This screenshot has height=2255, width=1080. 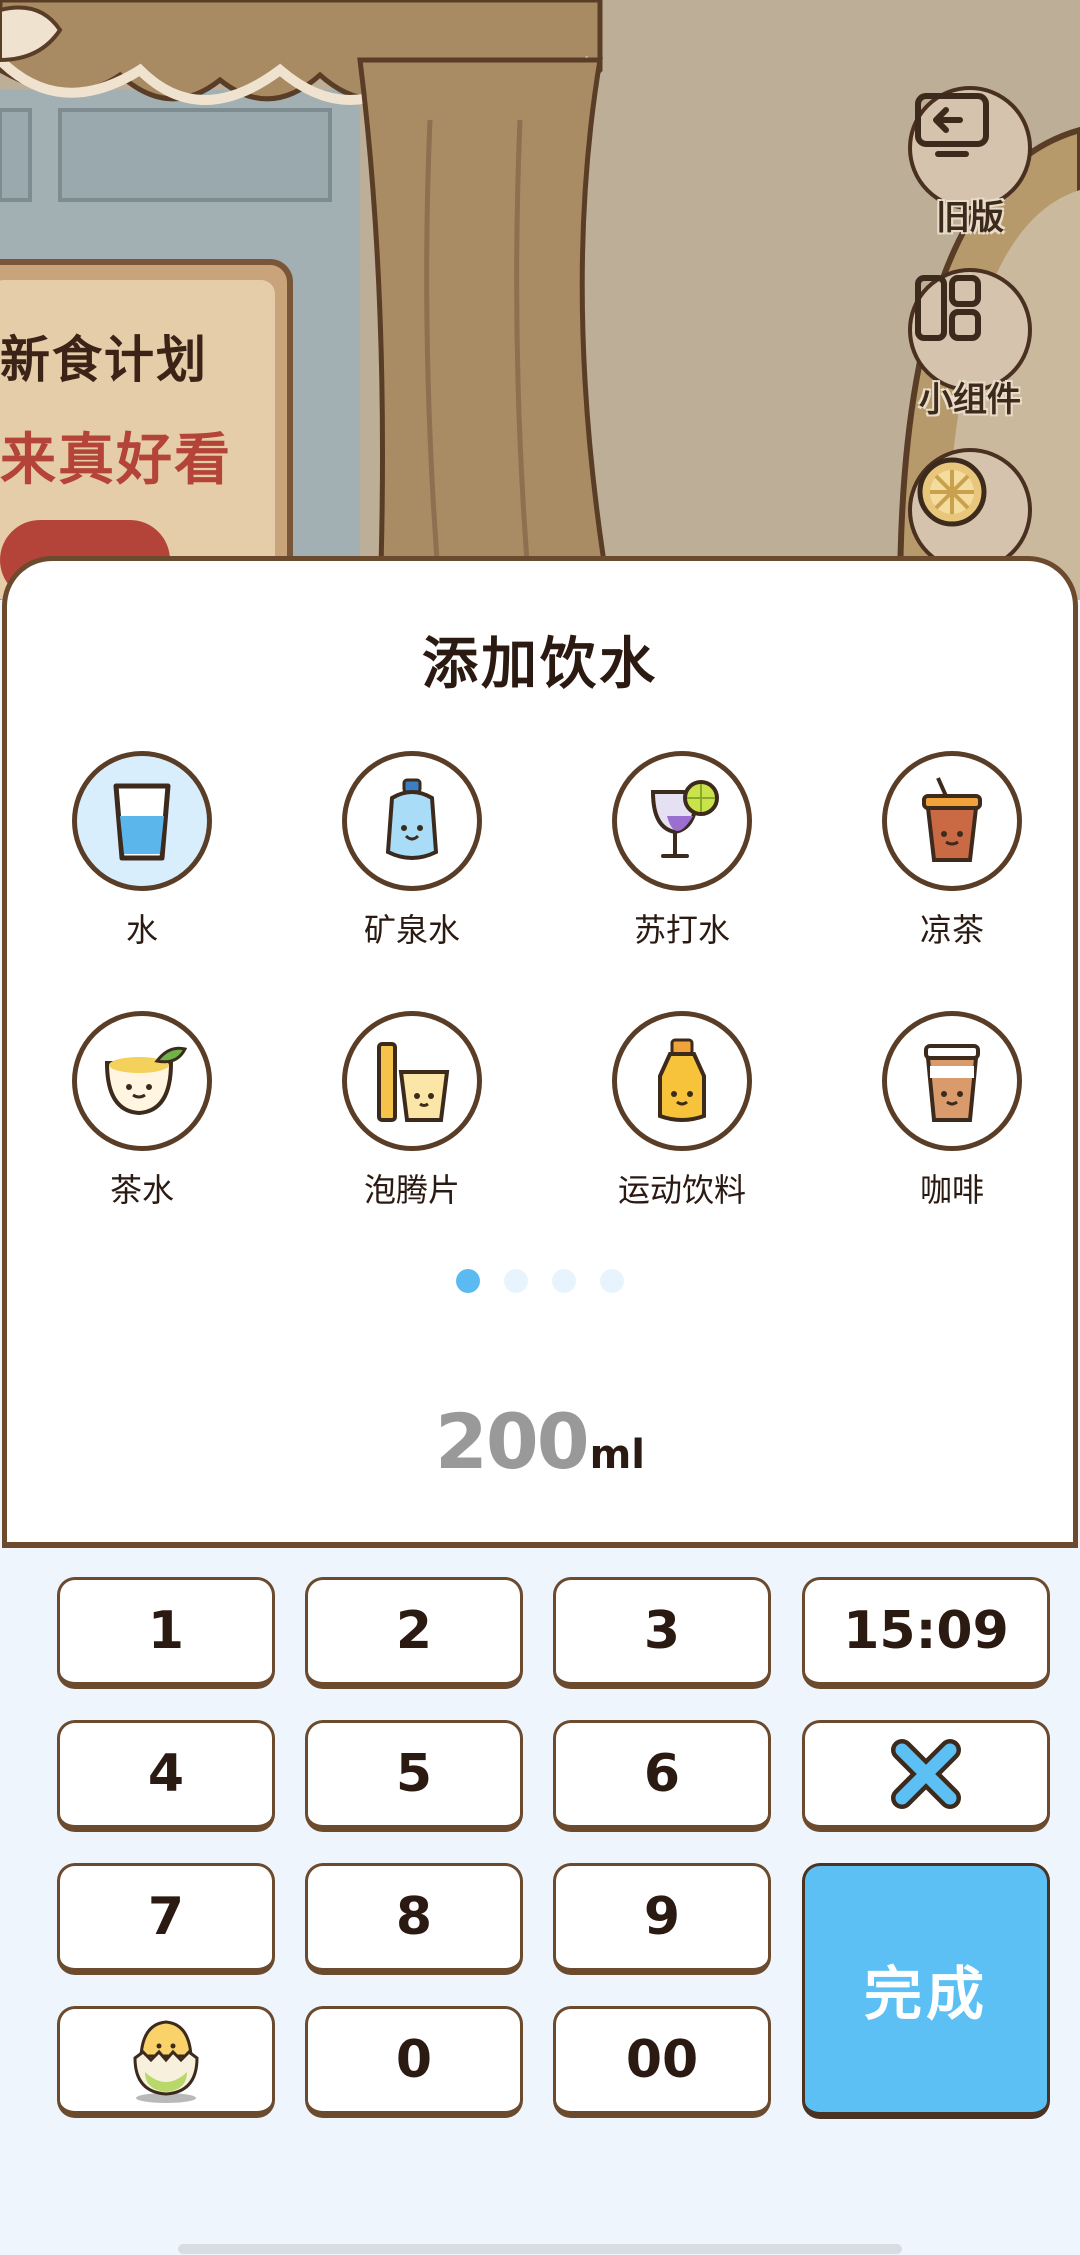 I want to click on amount-value: 200, so click(x=512, y=1441).